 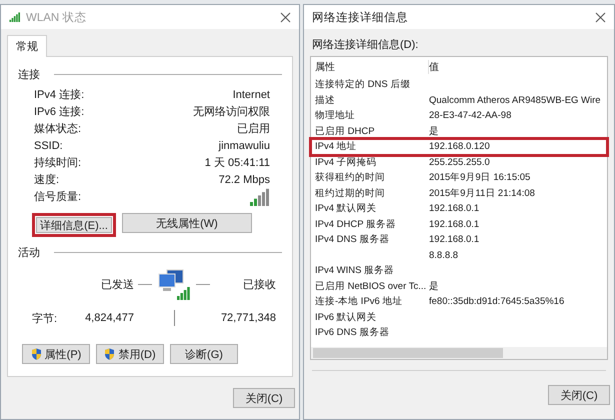 I want to click on section-heading: 连接, so click(x=29, y=75).